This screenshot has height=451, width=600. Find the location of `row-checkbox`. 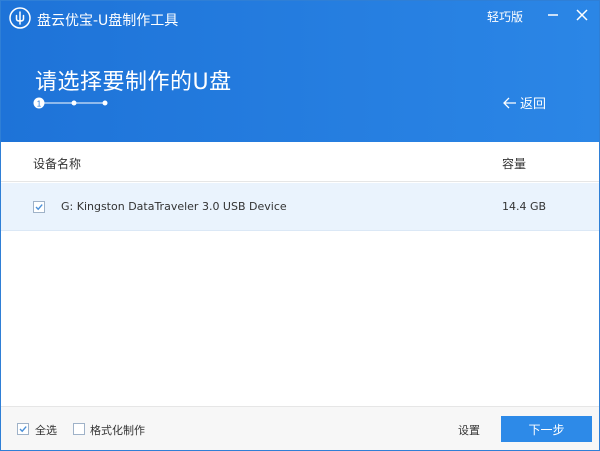

row-checkbox is located at coordinates (39, 207).